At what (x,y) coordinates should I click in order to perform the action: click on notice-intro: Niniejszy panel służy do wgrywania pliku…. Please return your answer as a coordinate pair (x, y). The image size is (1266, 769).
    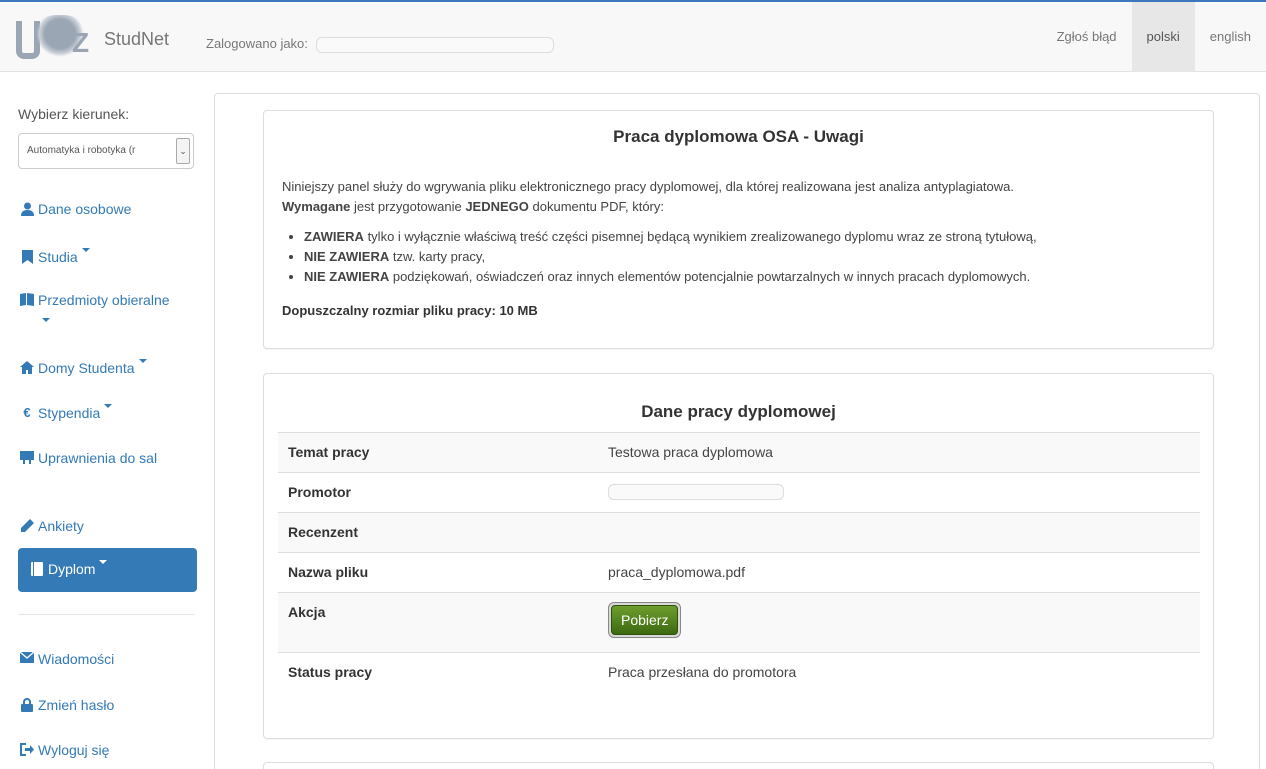
    Looking at the image, I should click on (648, 186).